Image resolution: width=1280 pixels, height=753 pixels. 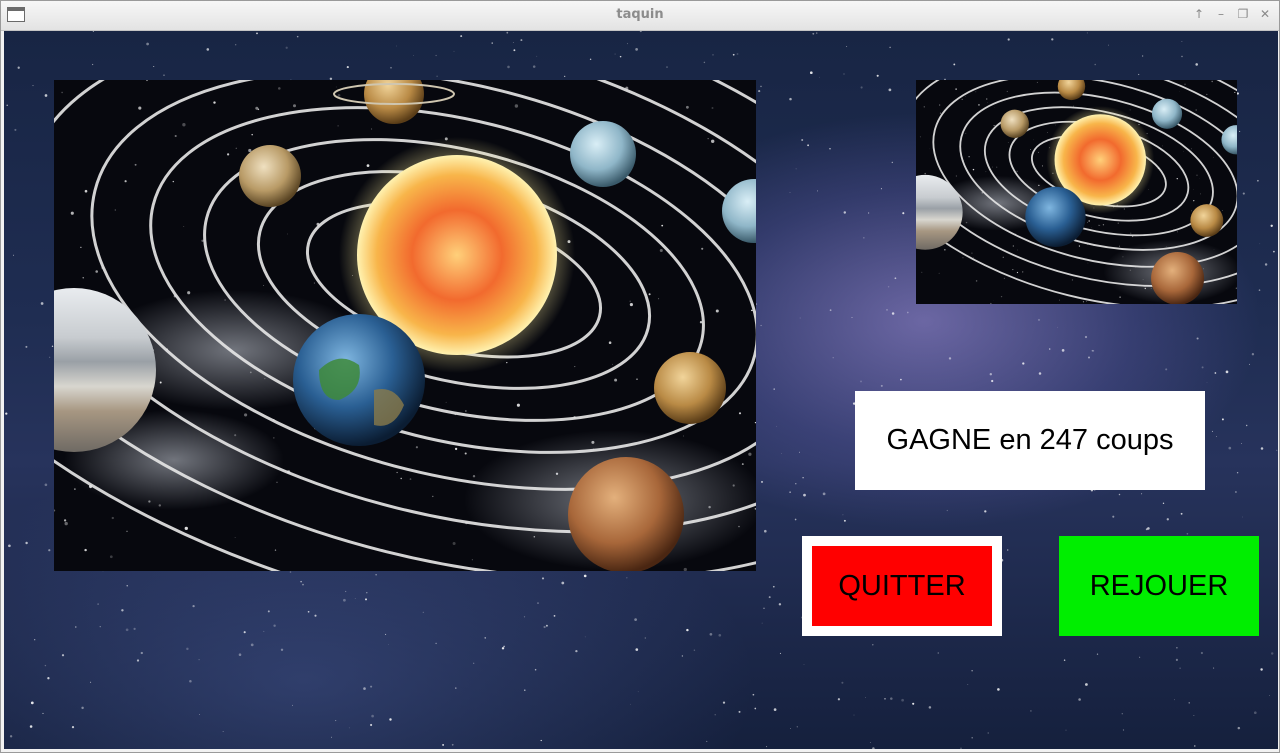 What do you see at coordinates (1159, 586) in the screenshot?
I see `replay-button: REJOUER` at bounding box center [1159, 586].